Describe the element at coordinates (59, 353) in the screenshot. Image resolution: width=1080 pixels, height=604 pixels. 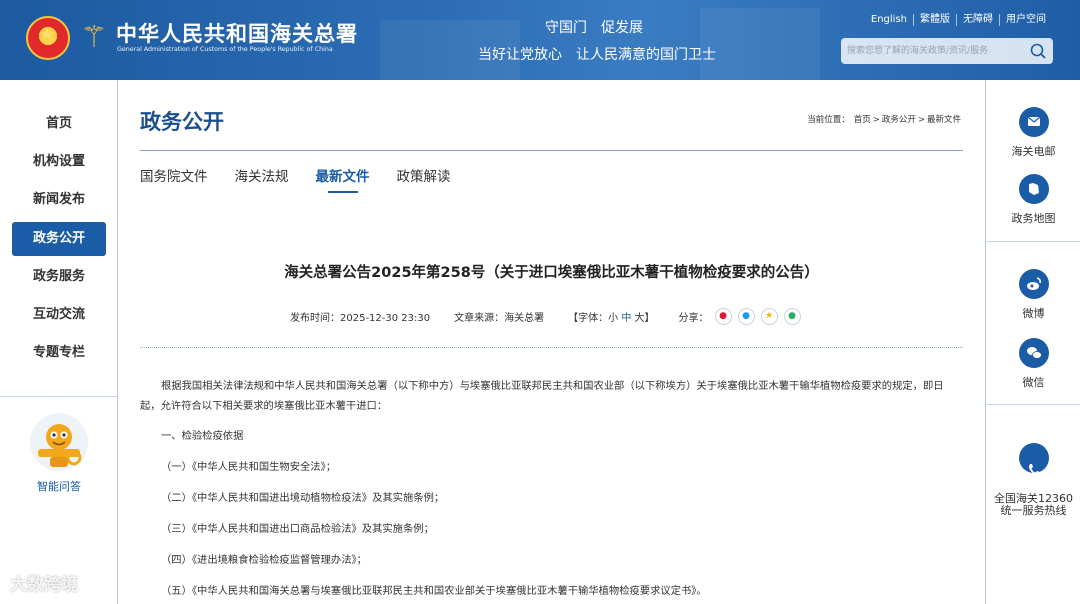
I see `nav-item-special-topics: 专题专栏` at that location.